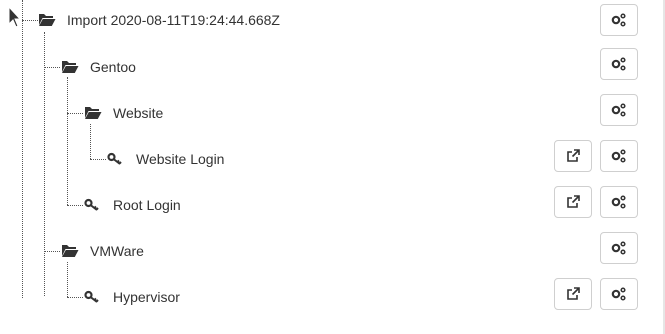 The image size is (665, 334). I want to click on tree-node-website-login: Website Login, so click(332, 159).